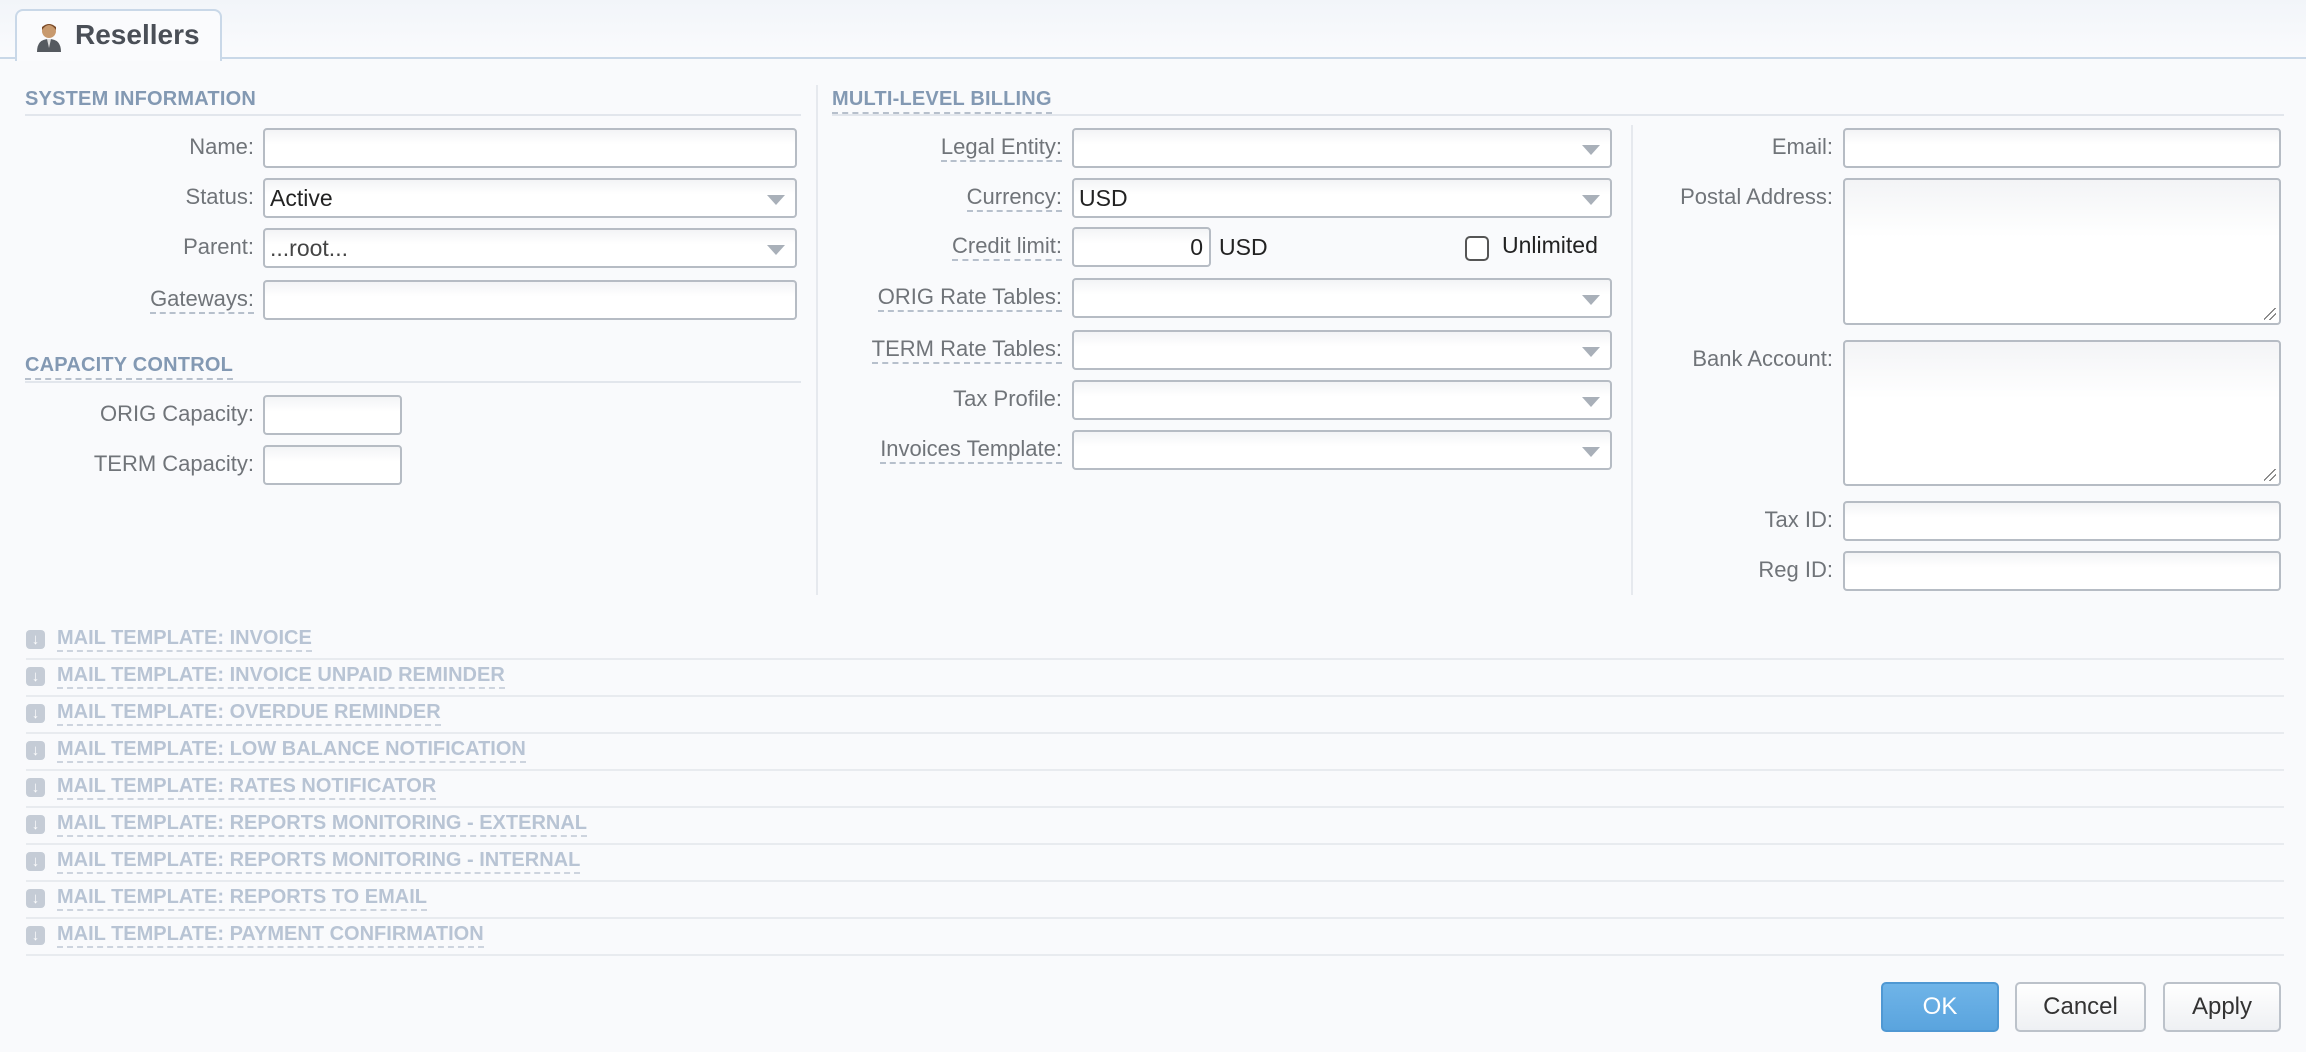 The width and height of the screenshot is (2306, 1052). Describe the element at coordinates (1155, 937) in the screenshot. I see `mail-template-section: ↓ MAIL TEMPLATE: PAYMENT CONFIRMATION` at that location.